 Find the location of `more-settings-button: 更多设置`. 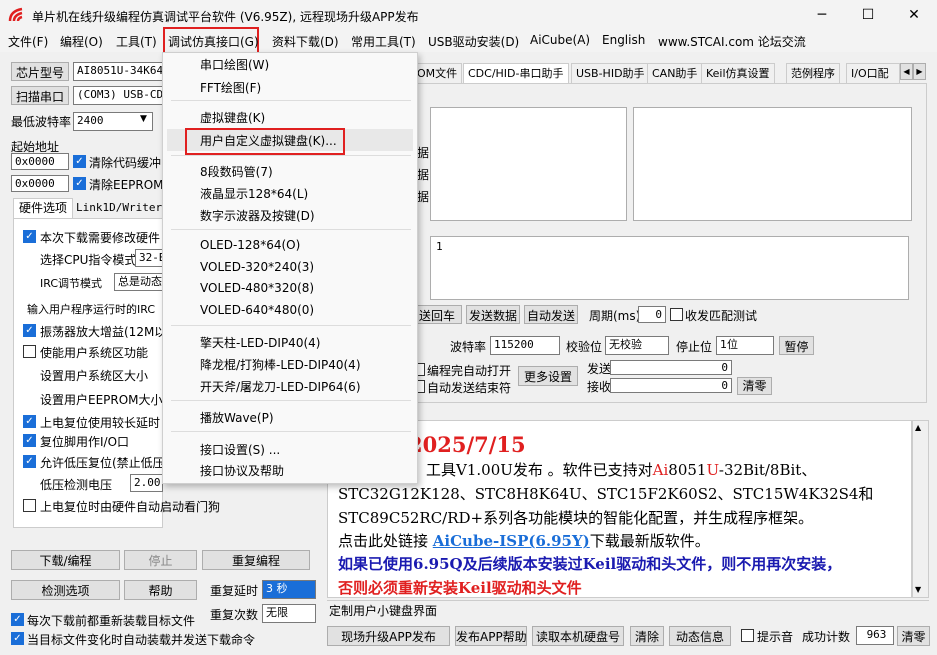

more-settings-button: 更多设置 is located at coordinates (548, 376).